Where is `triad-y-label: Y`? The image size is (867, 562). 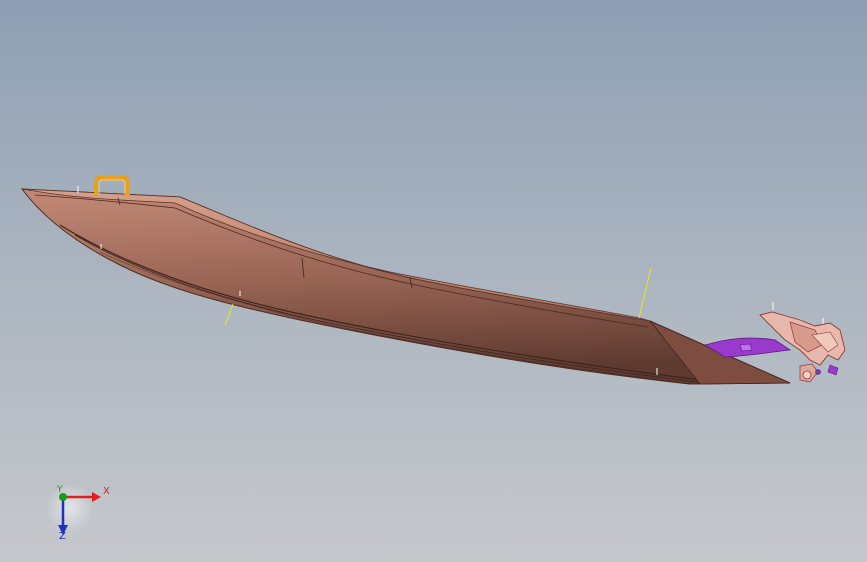 triad-y-label: Y is located at coordinates (60, 490).